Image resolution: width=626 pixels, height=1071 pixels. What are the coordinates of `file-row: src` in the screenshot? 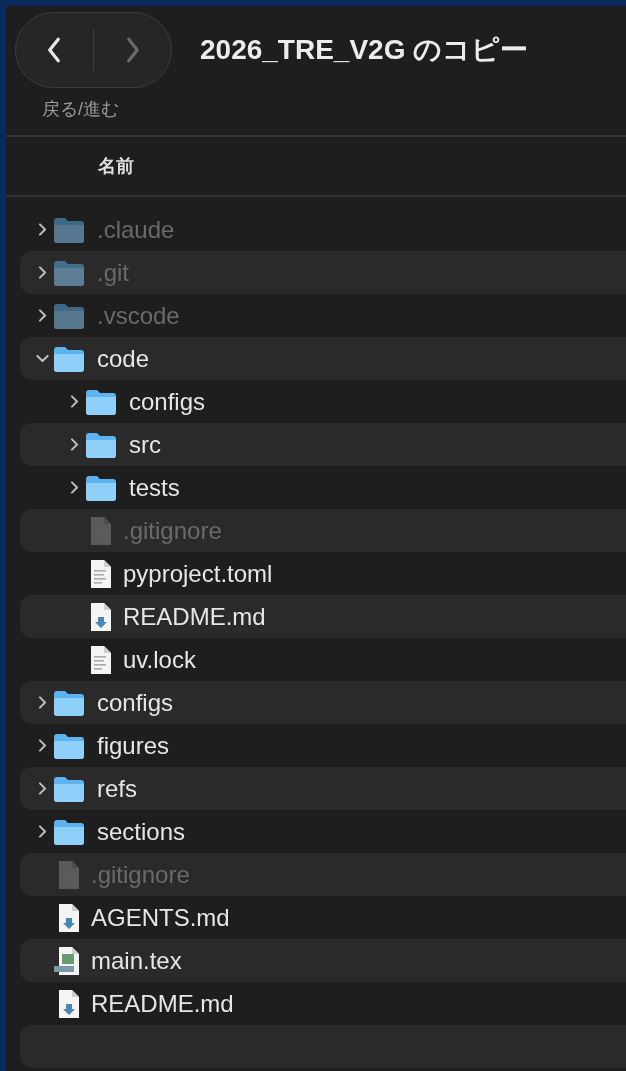 It's located at (323, 444).